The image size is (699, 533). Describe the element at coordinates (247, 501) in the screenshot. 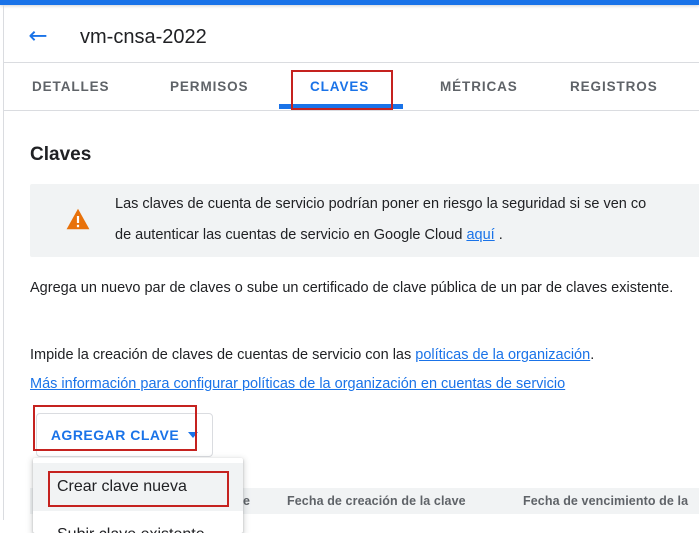

I see `column-header-partial: e` at that location.